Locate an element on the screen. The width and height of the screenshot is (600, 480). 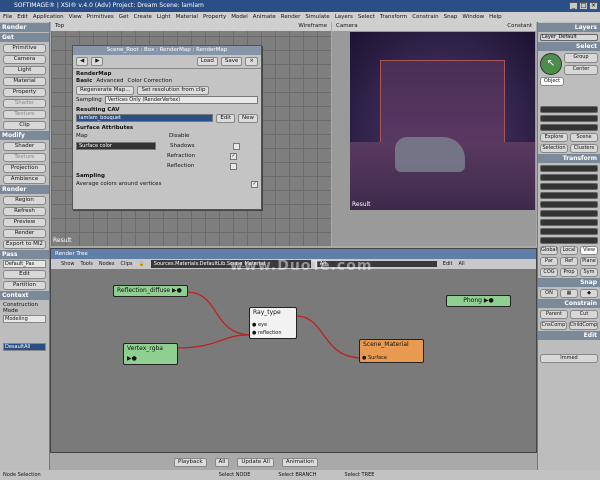
menu-constrain: Constrain is located at coordinates (425, 17).